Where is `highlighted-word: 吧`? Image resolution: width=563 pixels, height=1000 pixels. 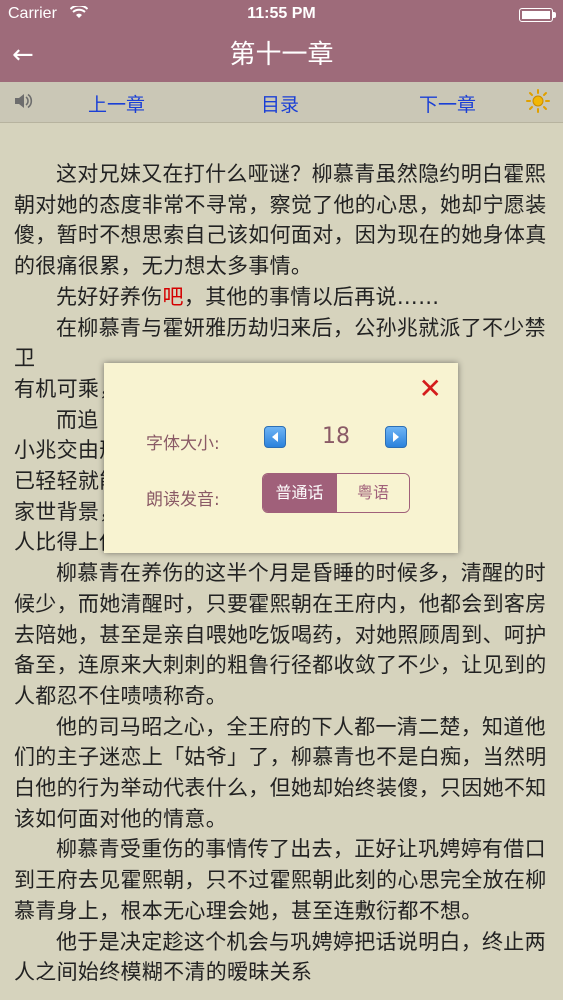
highlighted-word: 吧 is located at coordinates (173, 296).